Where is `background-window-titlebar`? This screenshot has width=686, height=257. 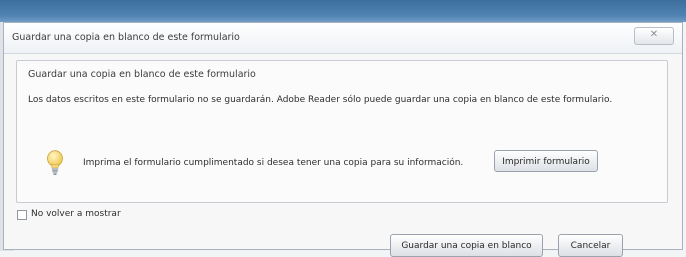
background-window-titlebar is located at coordinates (343, 11).